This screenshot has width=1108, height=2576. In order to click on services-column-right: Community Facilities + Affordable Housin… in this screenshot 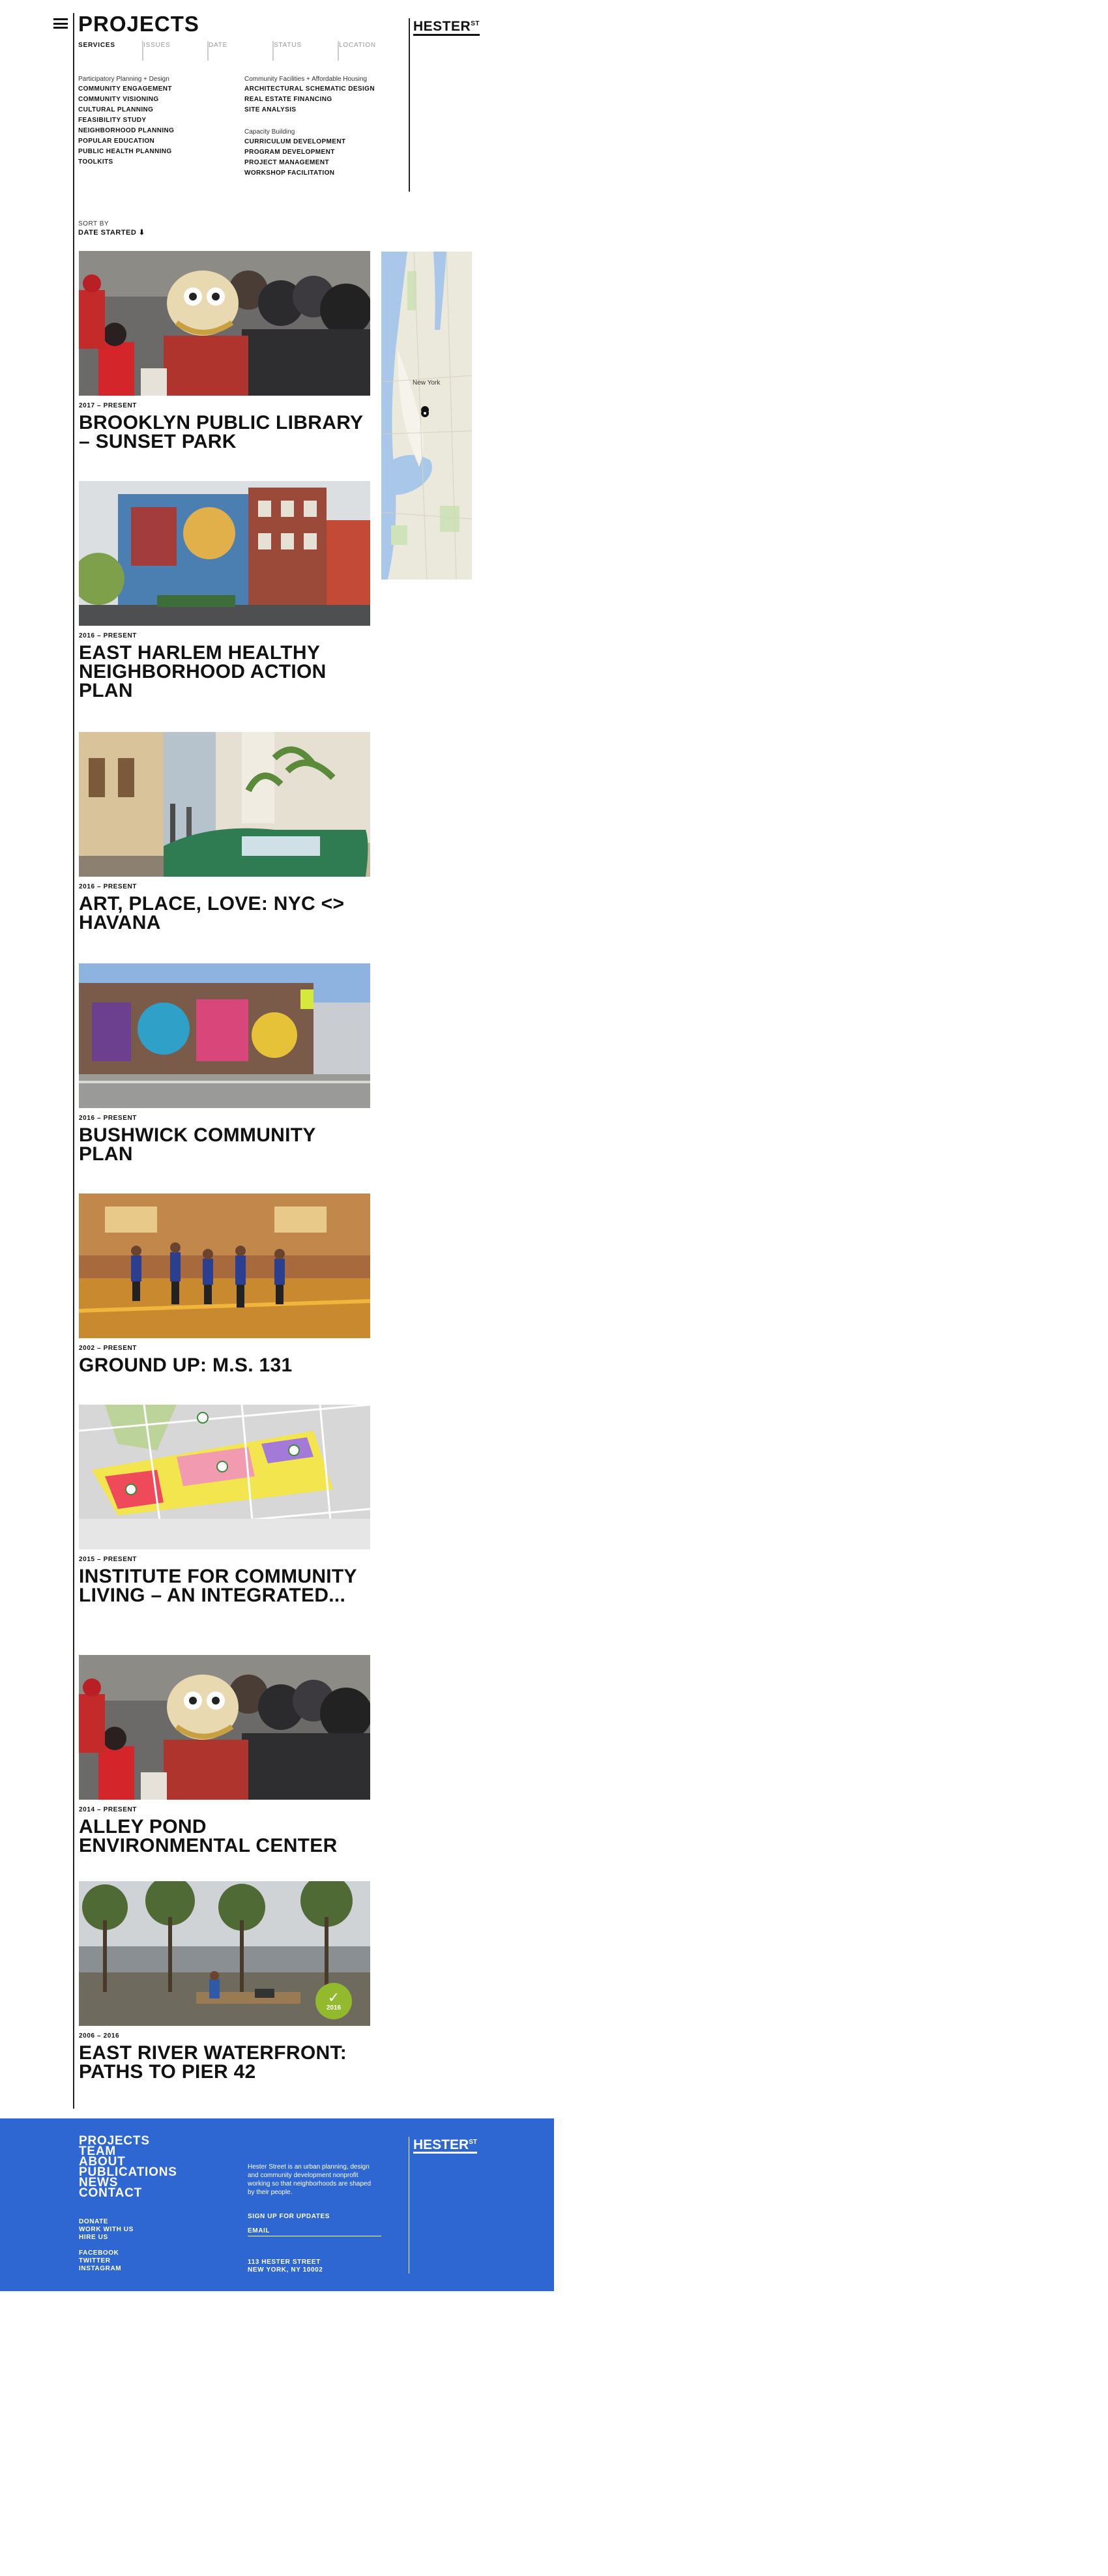, I will do `click(322, 132)`.